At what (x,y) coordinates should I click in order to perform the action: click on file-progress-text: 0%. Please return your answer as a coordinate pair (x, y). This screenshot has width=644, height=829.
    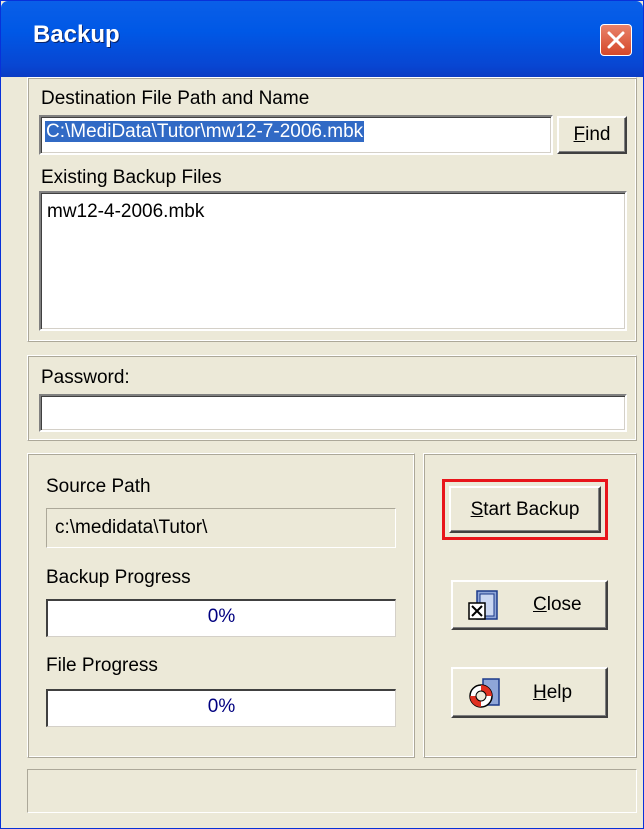
    Looking at the image, I should click on (221, 706).